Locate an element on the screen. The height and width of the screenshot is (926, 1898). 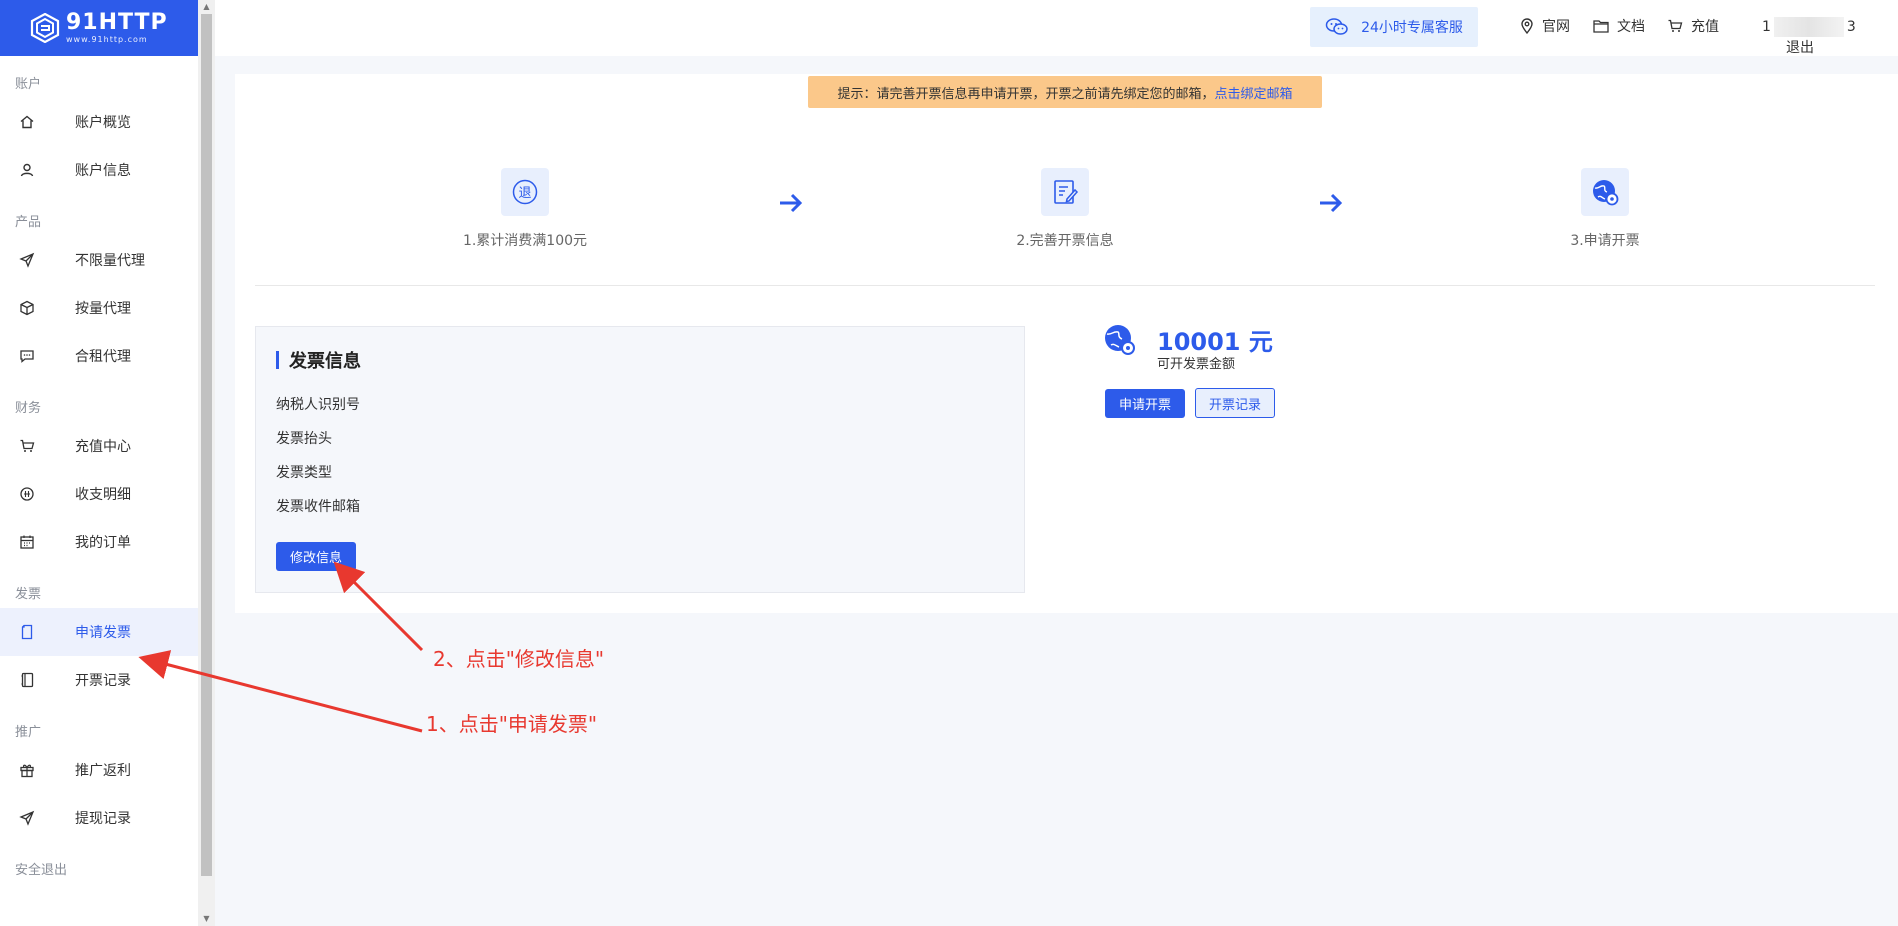
sidebar-item-transactions: 收支明细 is located at coordinates (99, 494).